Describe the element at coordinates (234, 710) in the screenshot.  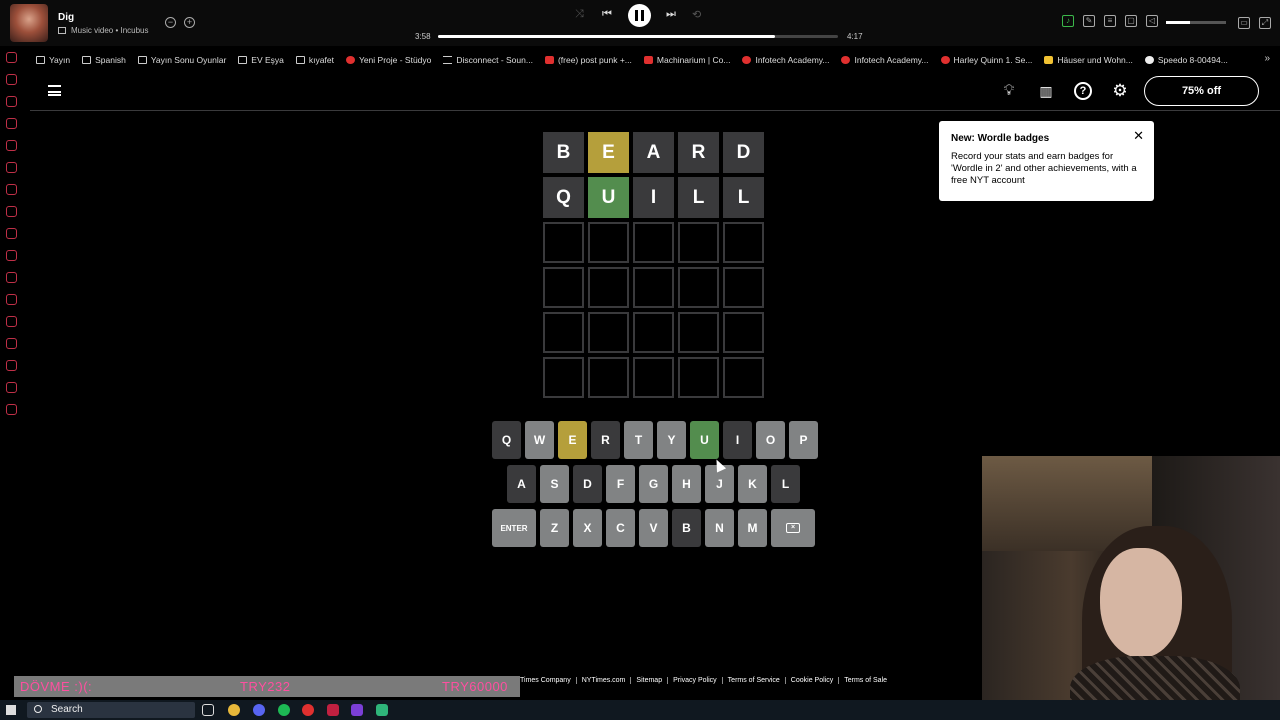
I see `chrome-icon` at that location.